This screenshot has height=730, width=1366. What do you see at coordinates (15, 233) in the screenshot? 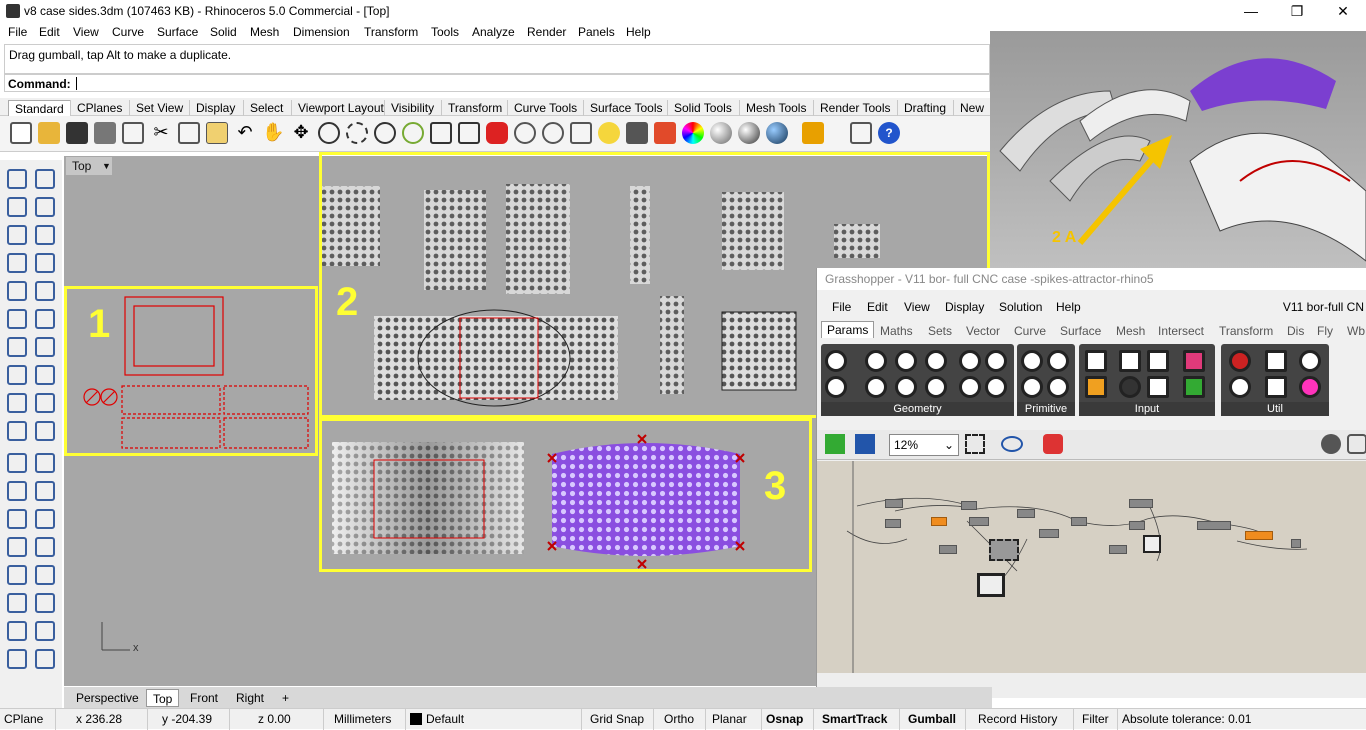
I see `circle-icon` at bounding box center [15, 233].